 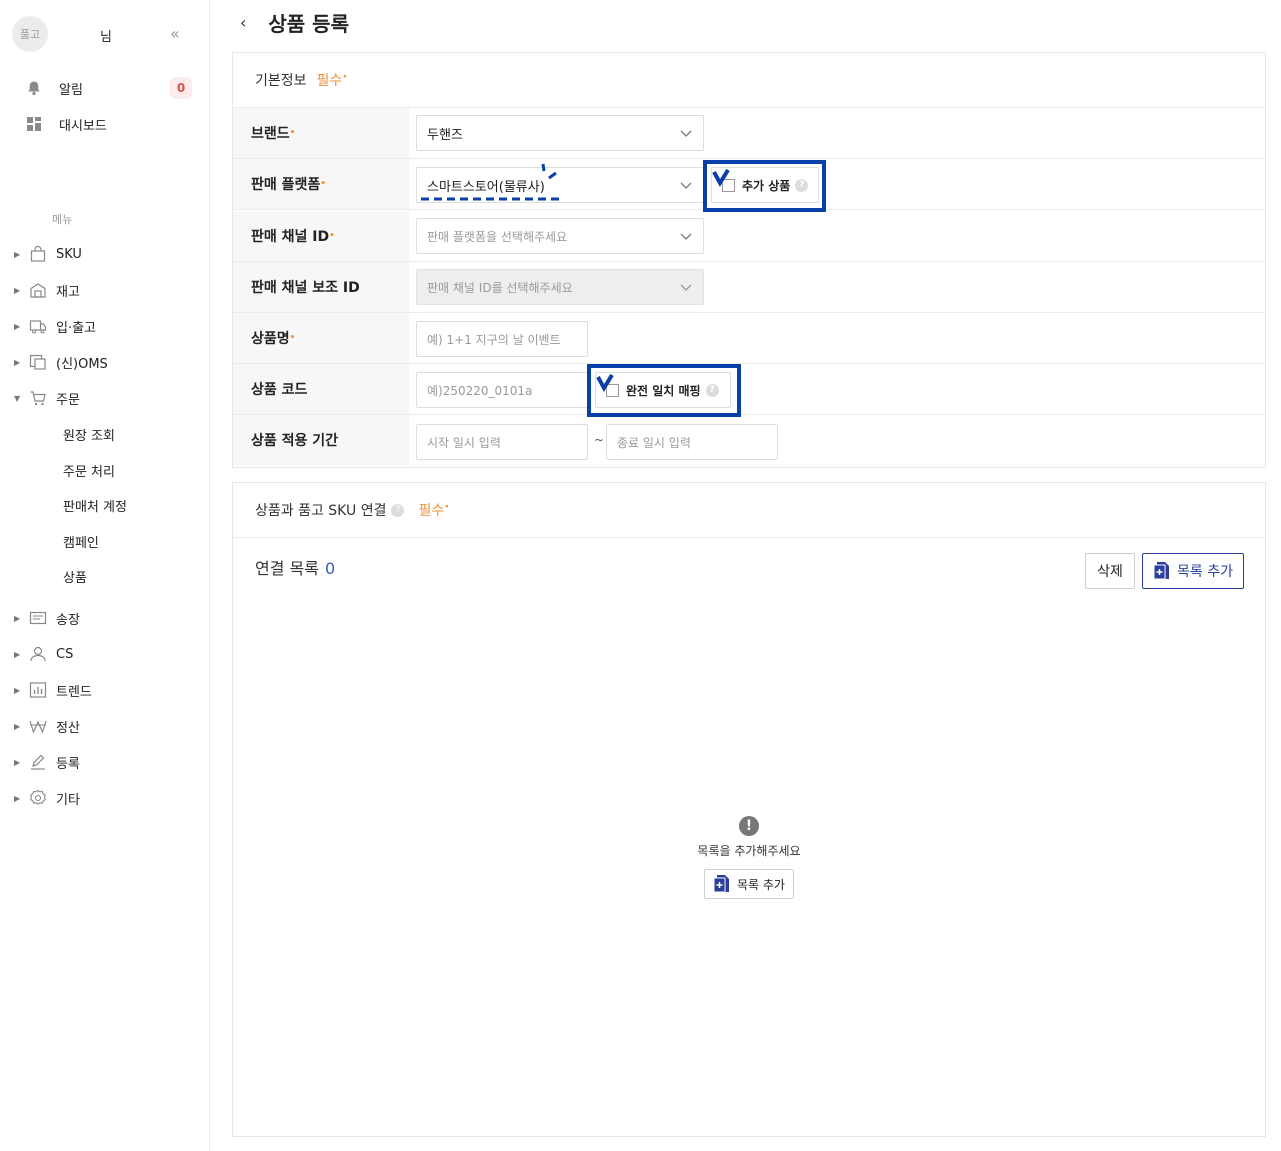 I want to click on product-code-placeholder: 예)250220_0101a, so click(x=480, y=390).